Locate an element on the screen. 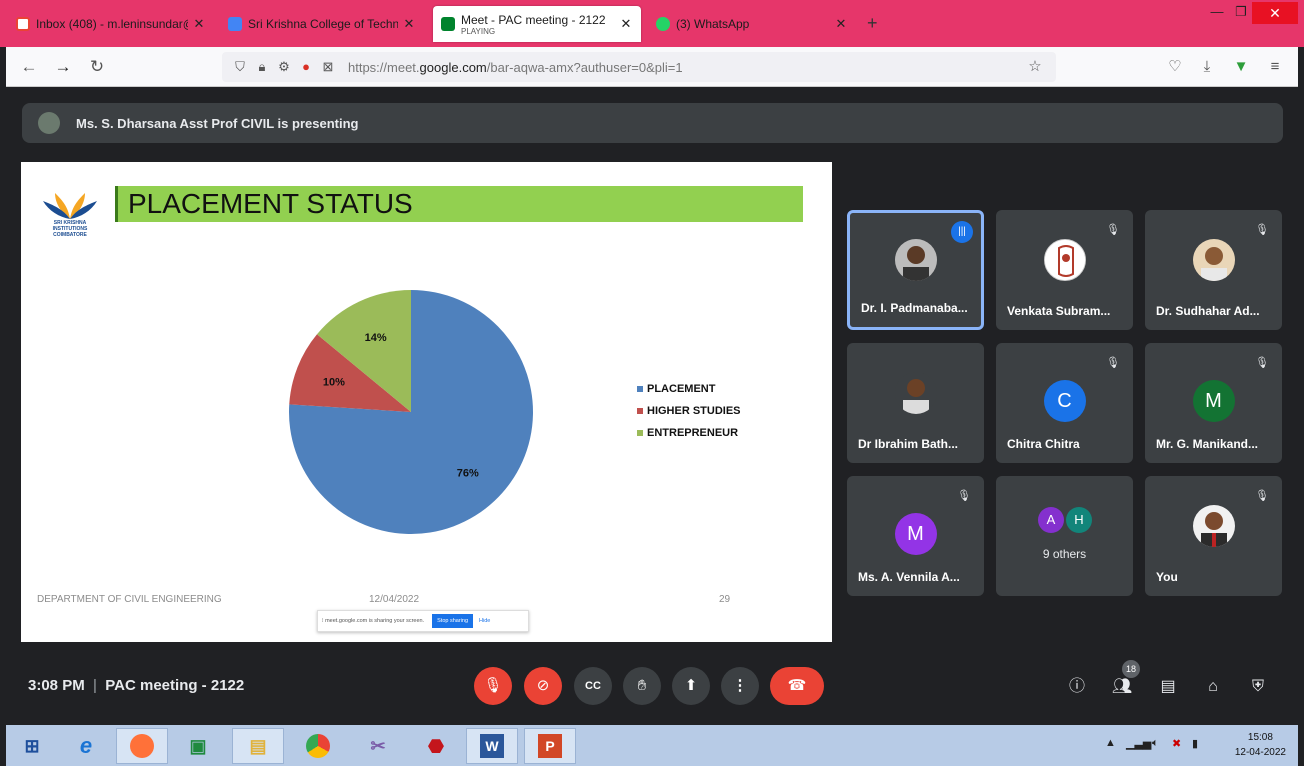  calendar-icon is located at coordinates (235, 24).